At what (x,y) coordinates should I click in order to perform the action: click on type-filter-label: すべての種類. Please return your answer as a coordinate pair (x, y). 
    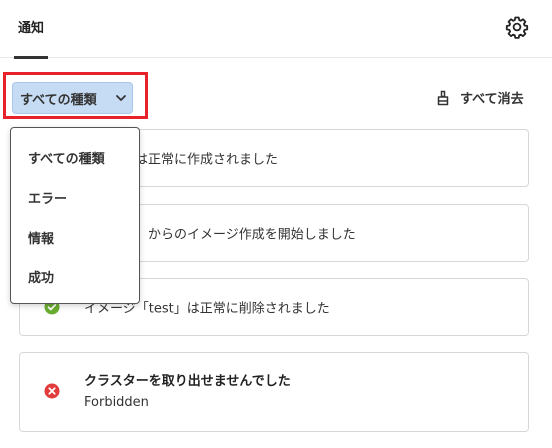
    Looking at the image, I should click on (58, 100).